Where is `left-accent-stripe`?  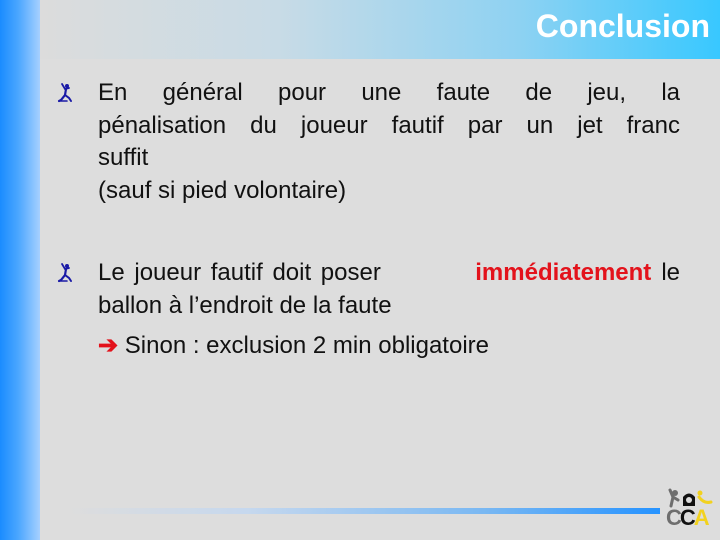
left-accent-stripe is located at coordinates (20, 270).